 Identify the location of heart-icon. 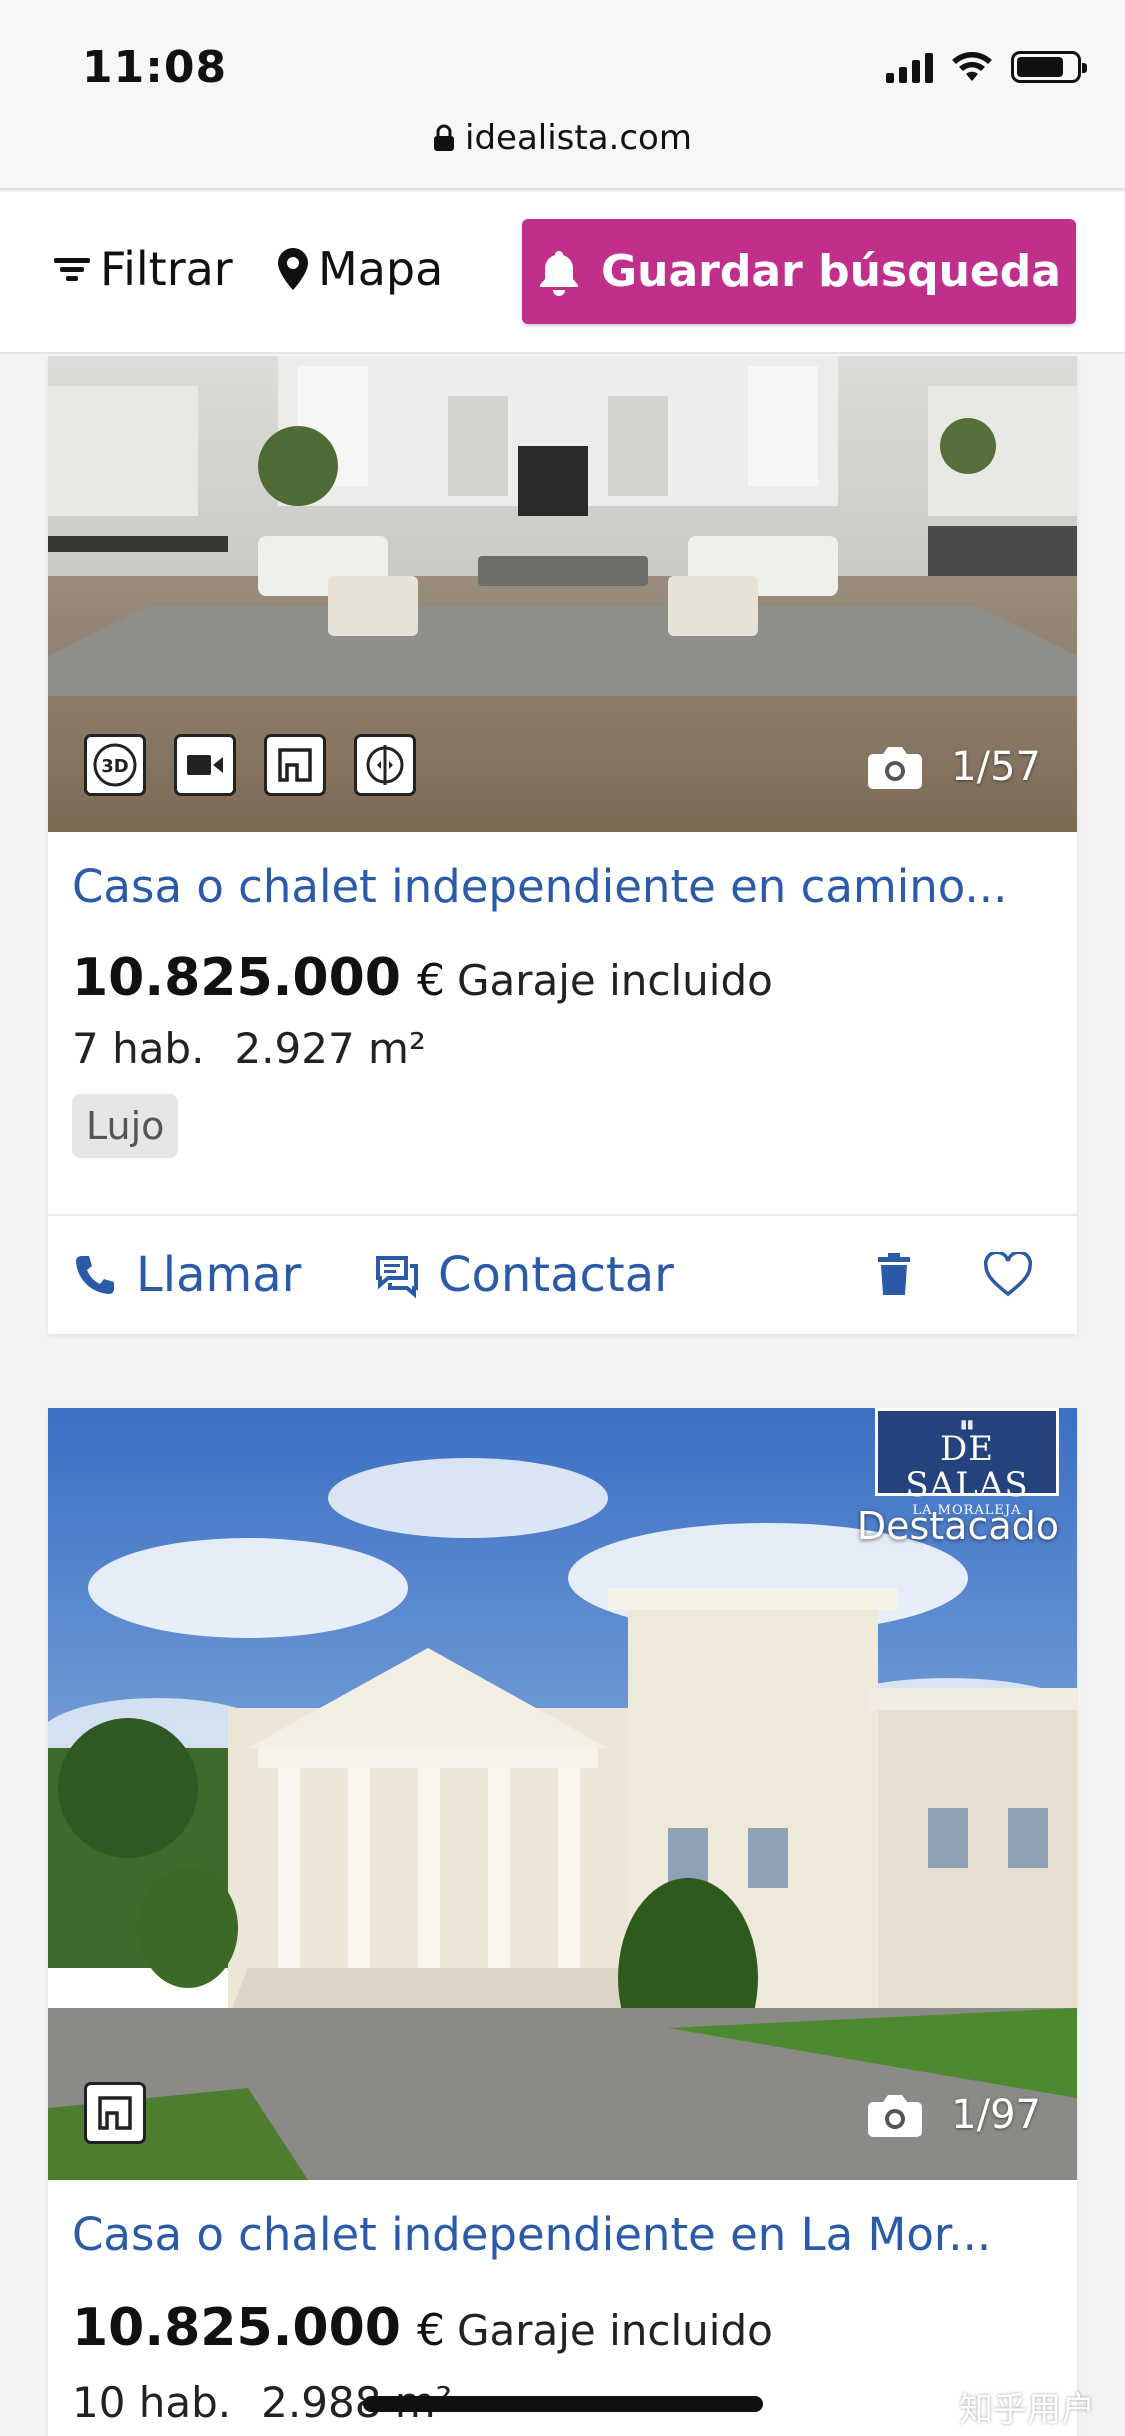
(1008, 1274).